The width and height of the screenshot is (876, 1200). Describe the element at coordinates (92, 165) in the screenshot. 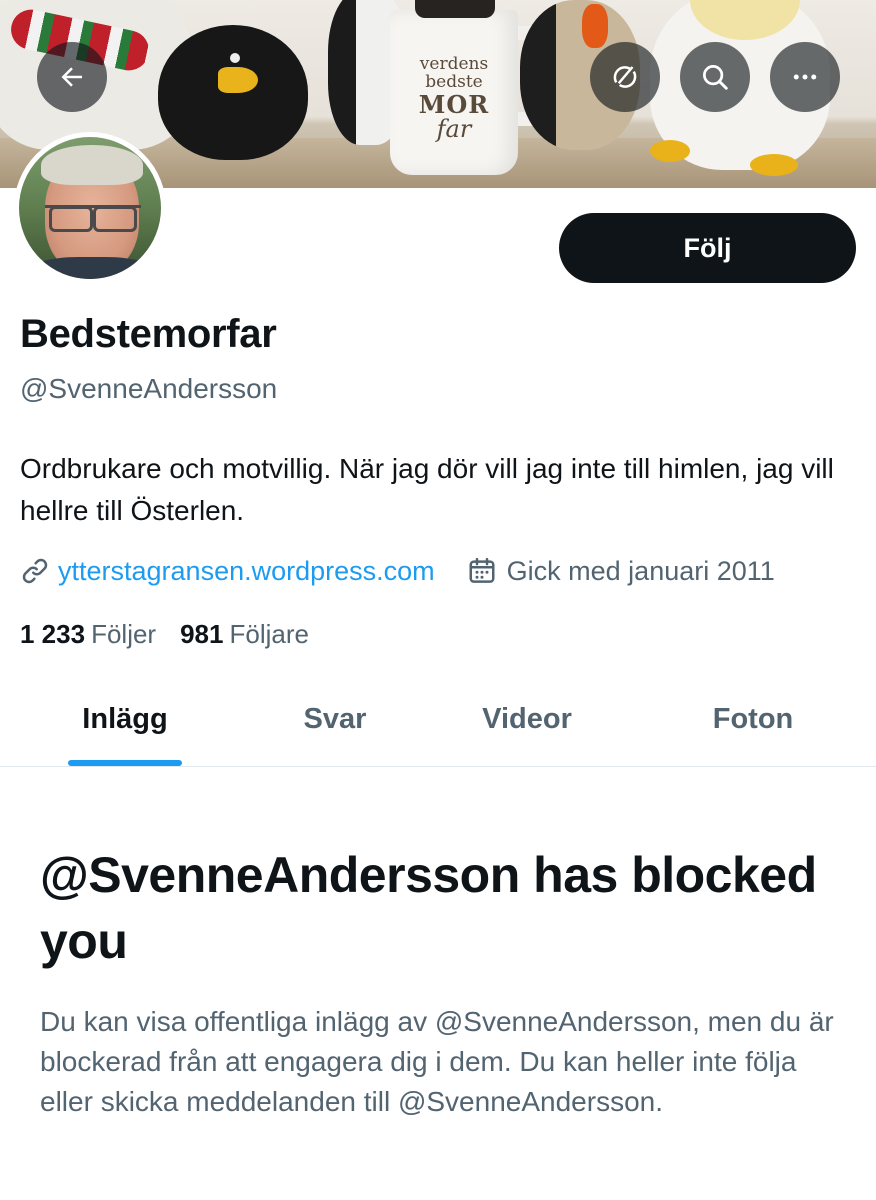

I see `avatar-hair` at that location.